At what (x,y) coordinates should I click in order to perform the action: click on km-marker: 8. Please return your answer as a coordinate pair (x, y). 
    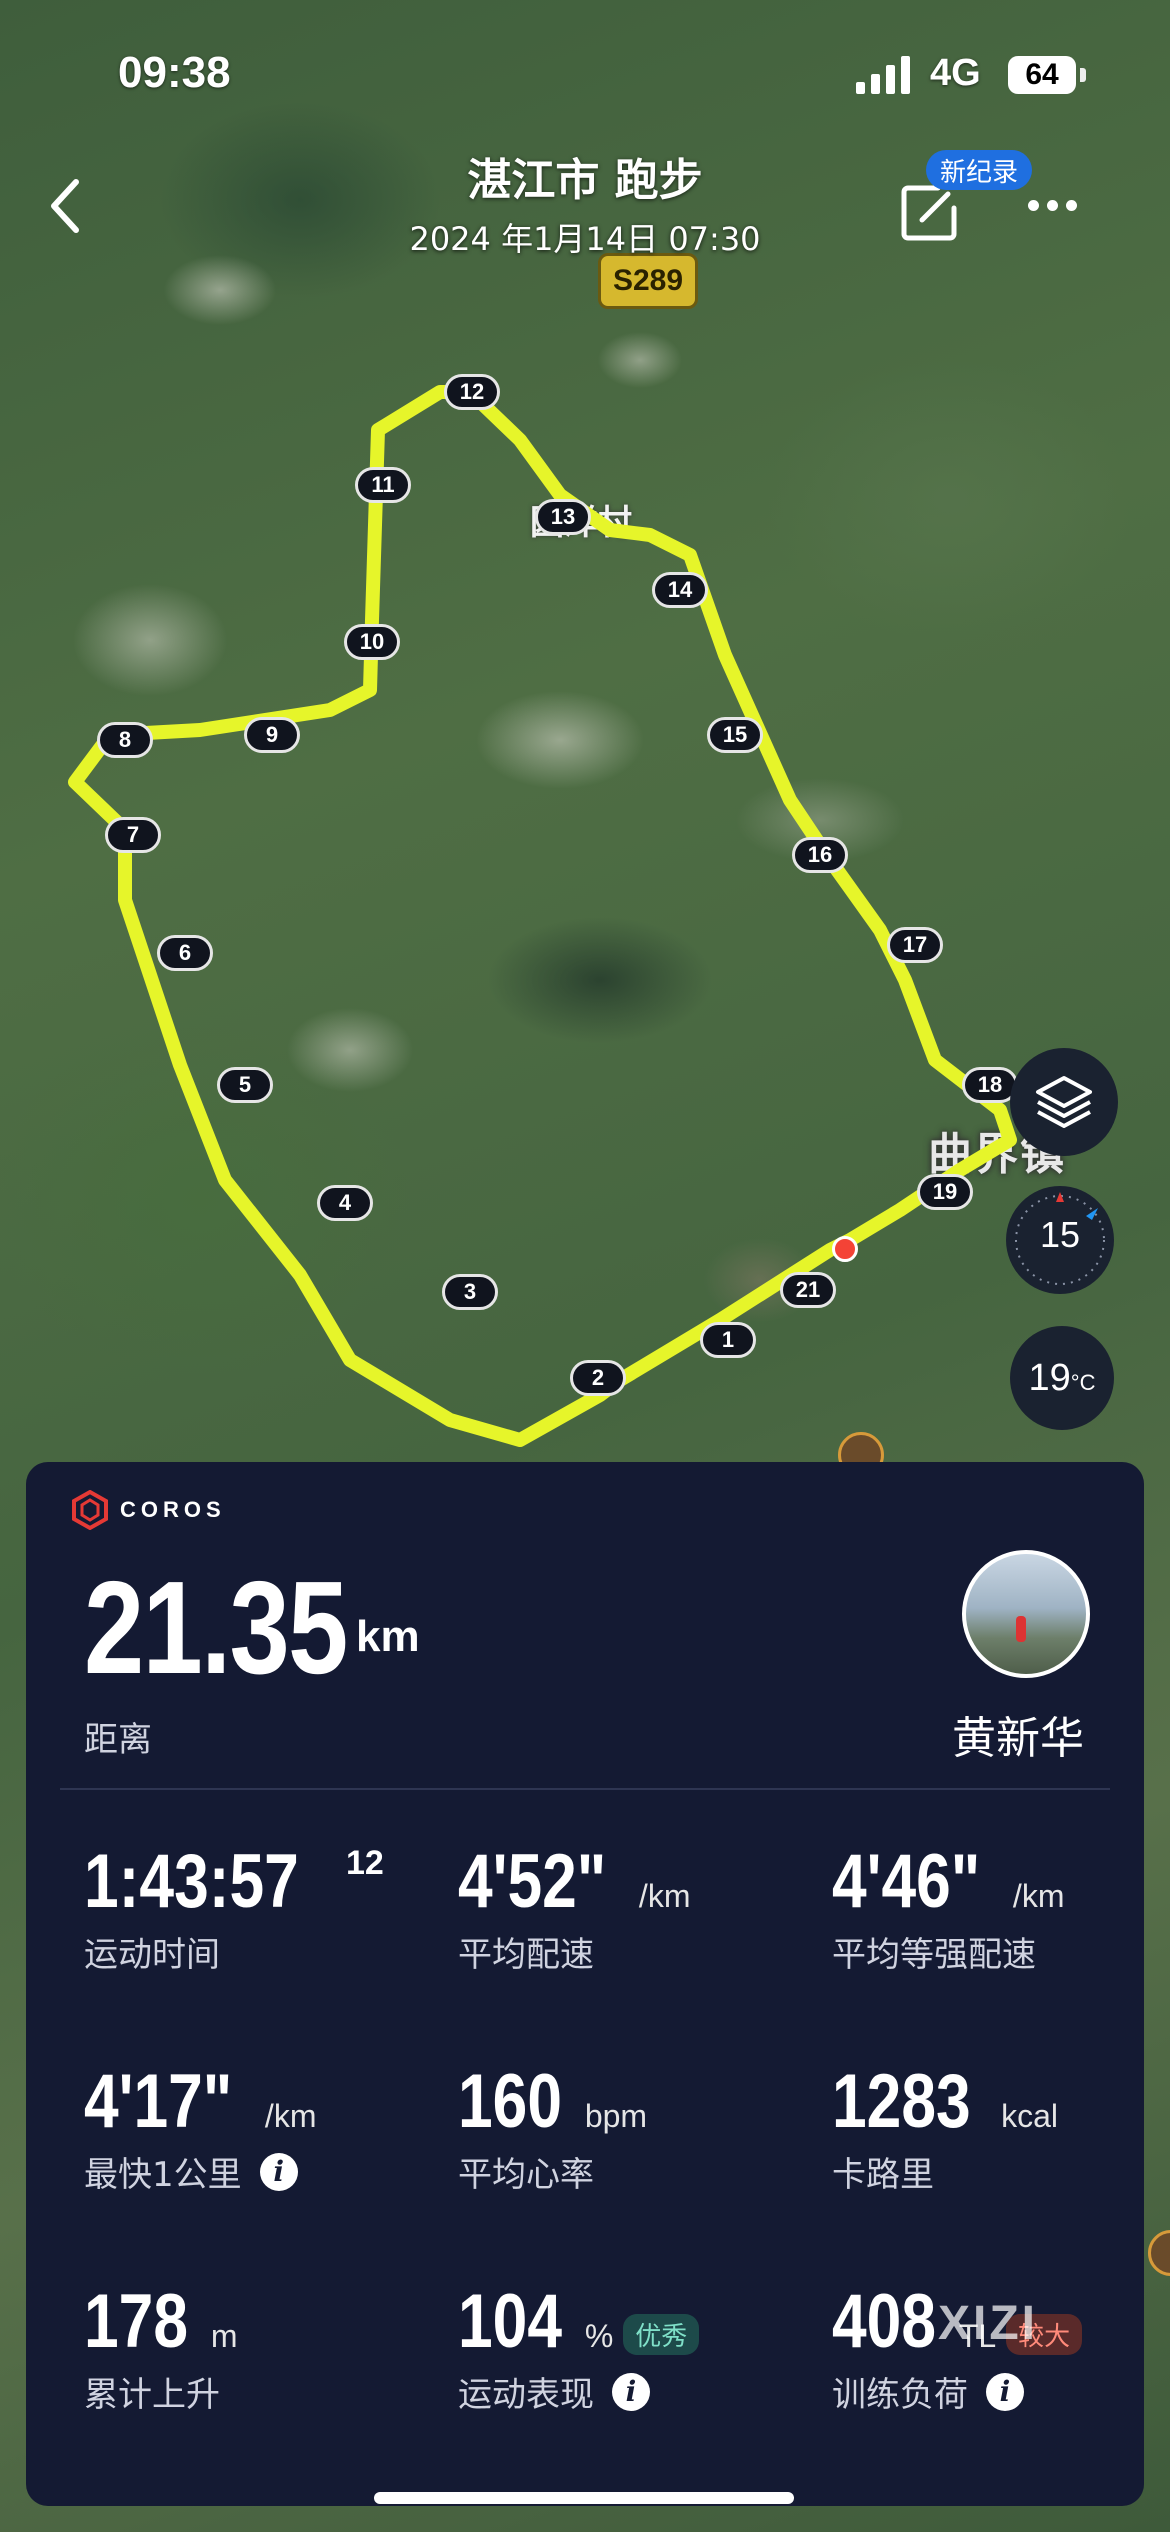
    Looking at the image, I should click on (125, 740).